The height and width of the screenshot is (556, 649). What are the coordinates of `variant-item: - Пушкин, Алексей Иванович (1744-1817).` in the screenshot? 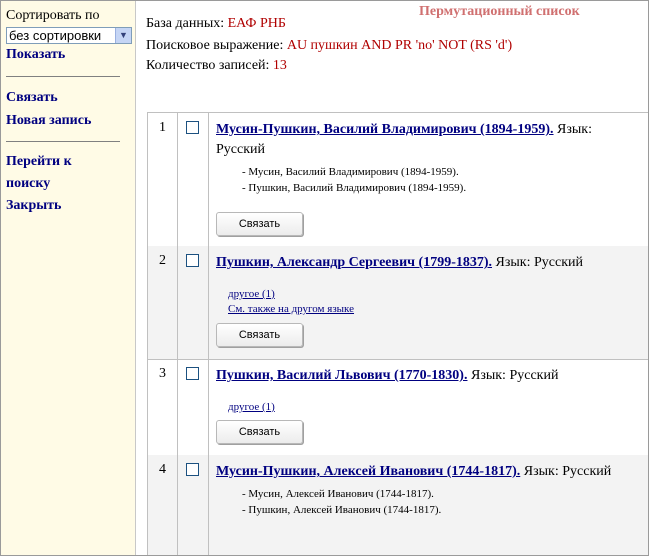 It's located at (342, 510).